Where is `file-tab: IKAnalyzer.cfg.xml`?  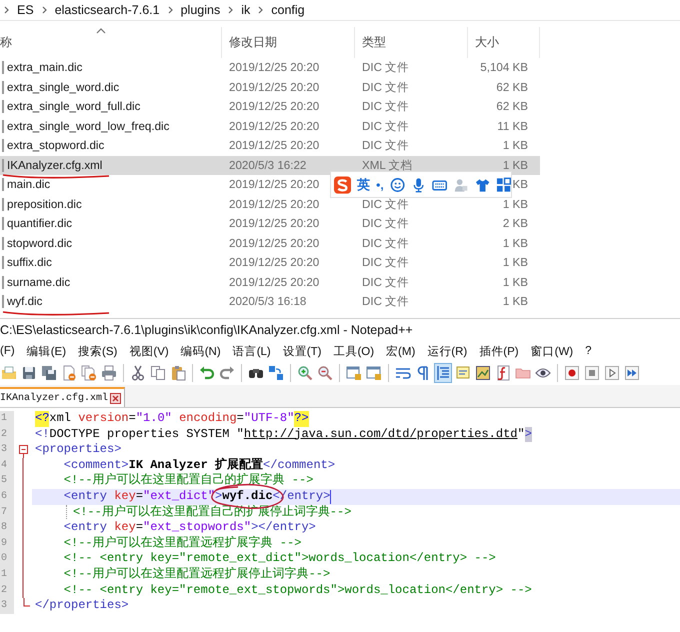 file-tab: IKAnalyzer.cfg.xml is located at coordinates (63, 397).